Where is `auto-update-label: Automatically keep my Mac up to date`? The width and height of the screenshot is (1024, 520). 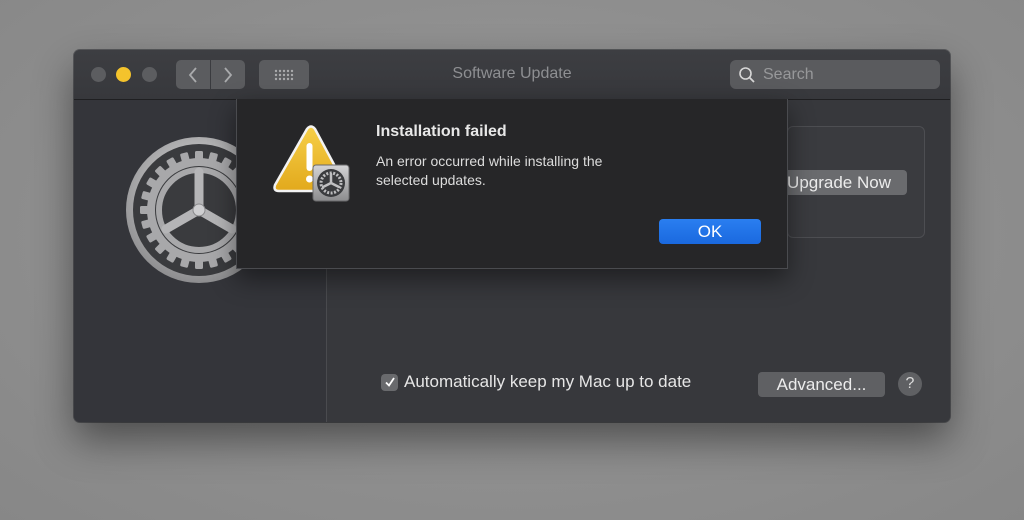 auto-update-label: Automatically keep my Mac up to date is located at coordinates (548, 381).